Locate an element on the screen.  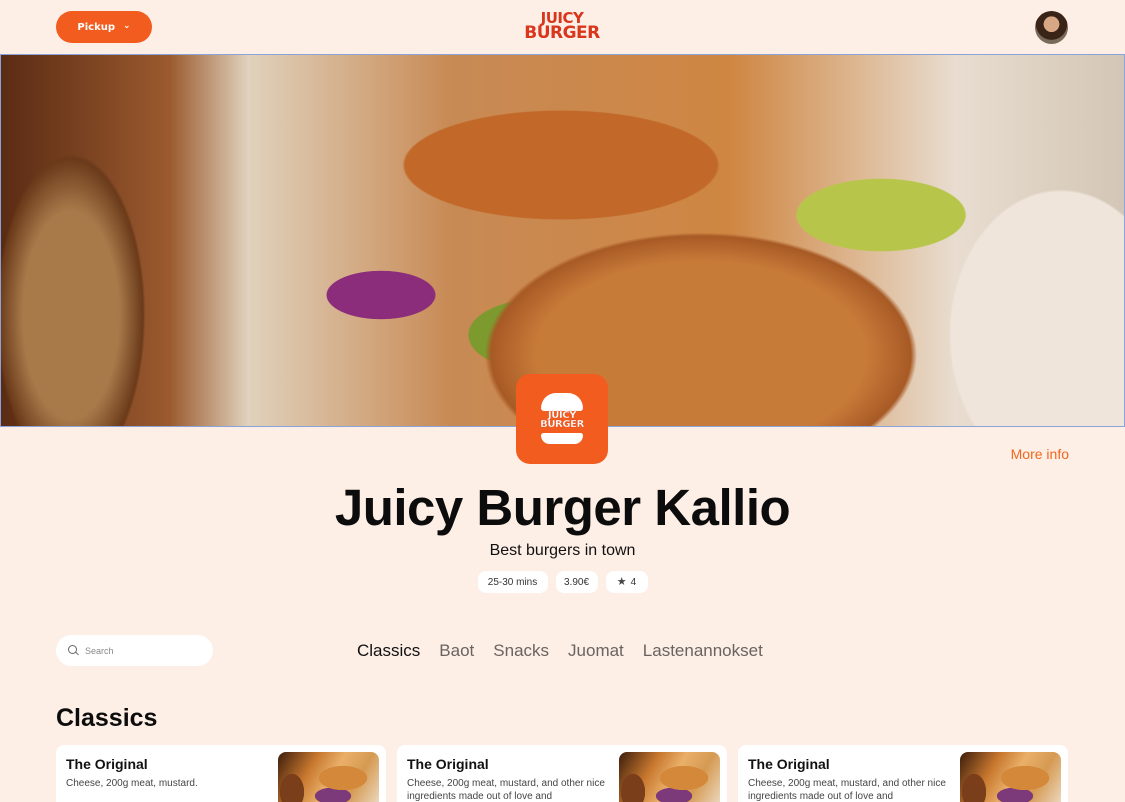
info-chips: 25-30 mins 3.90€ ★ 4 is located at coordinates (562, 582).